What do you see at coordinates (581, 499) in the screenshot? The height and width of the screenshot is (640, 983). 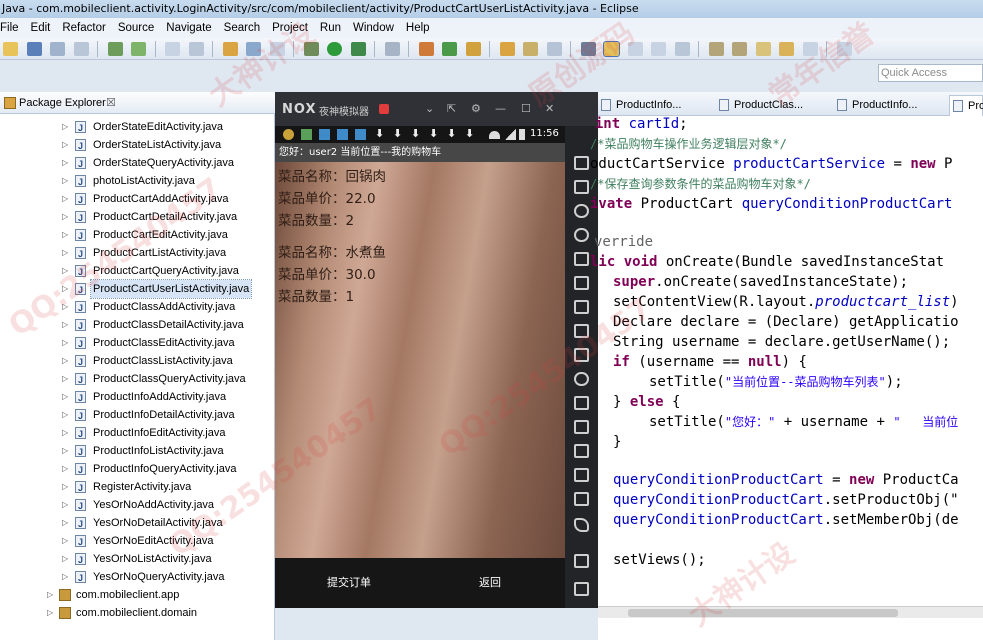 I see `screen-record-icon` at bounding box center [581, 499].